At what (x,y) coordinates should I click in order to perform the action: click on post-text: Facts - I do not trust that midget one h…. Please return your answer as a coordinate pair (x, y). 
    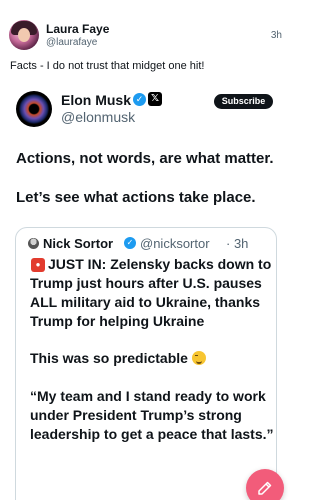
    Looking at the image, I should click on (107, 66).